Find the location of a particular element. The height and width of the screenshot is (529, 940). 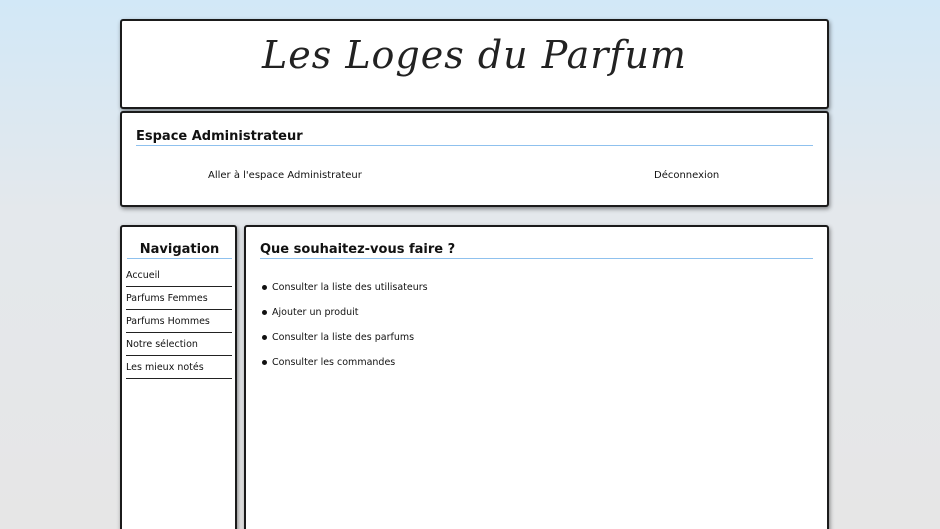

action-link-orders: Consulter les commandes is located at coordinates (333, 362).